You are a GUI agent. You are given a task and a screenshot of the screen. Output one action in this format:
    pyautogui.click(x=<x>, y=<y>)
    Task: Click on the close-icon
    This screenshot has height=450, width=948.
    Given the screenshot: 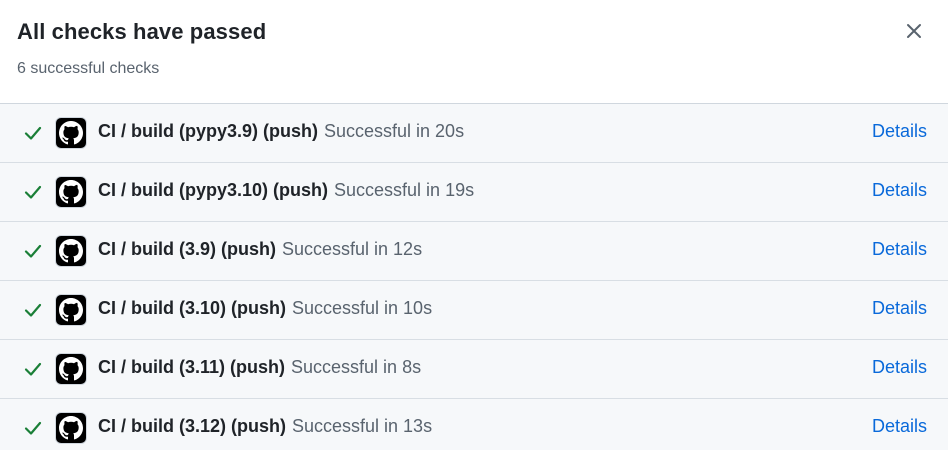 What is the action you would take?
    pyautogui.click(x=914, y=31)
    